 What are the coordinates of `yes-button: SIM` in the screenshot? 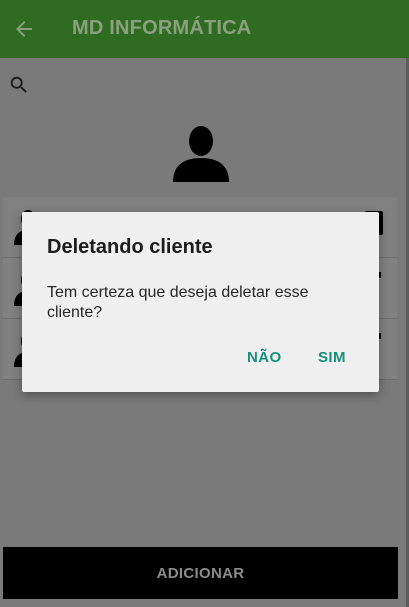 It's located at (332, 357).